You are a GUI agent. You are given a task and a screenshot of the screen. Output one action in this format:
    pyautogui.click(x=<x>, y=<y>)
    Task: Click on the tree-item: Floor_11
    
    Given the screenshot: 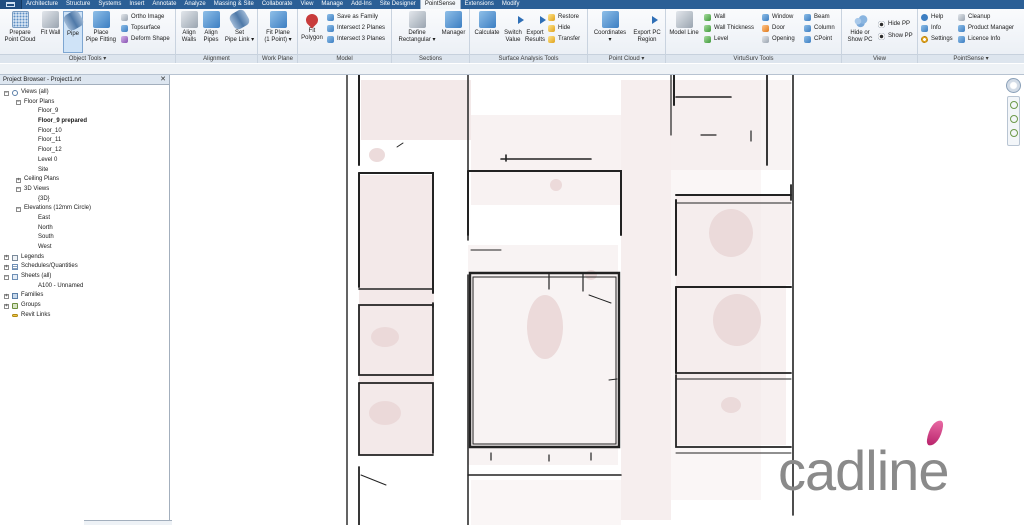 What is the action you would take?
    pyautogui.click(x=84, y=141)
    